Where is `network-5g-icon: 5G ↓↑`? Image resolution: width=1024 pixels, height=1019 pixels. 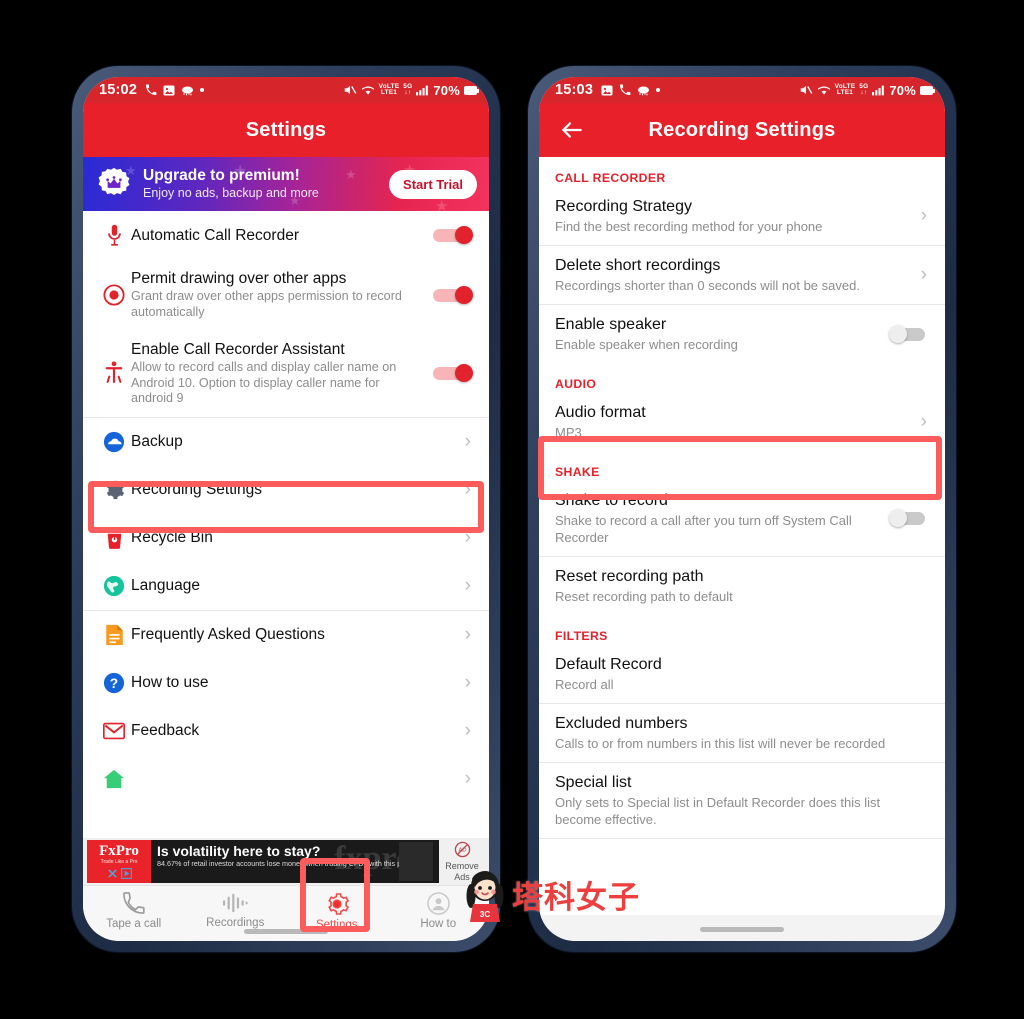
network-5g-icon: 5G ↓↑ is located at coordinates (408, 89).